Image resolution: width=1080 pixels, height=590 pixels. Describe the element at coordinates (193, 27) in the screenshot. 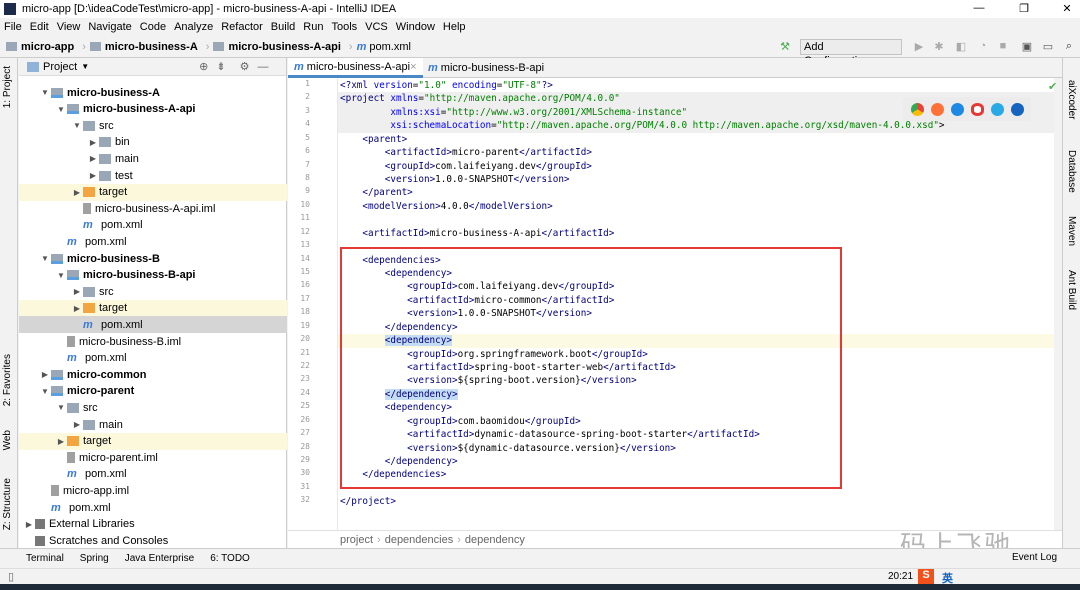

I see `menu-analyze: Analyze` at that location.